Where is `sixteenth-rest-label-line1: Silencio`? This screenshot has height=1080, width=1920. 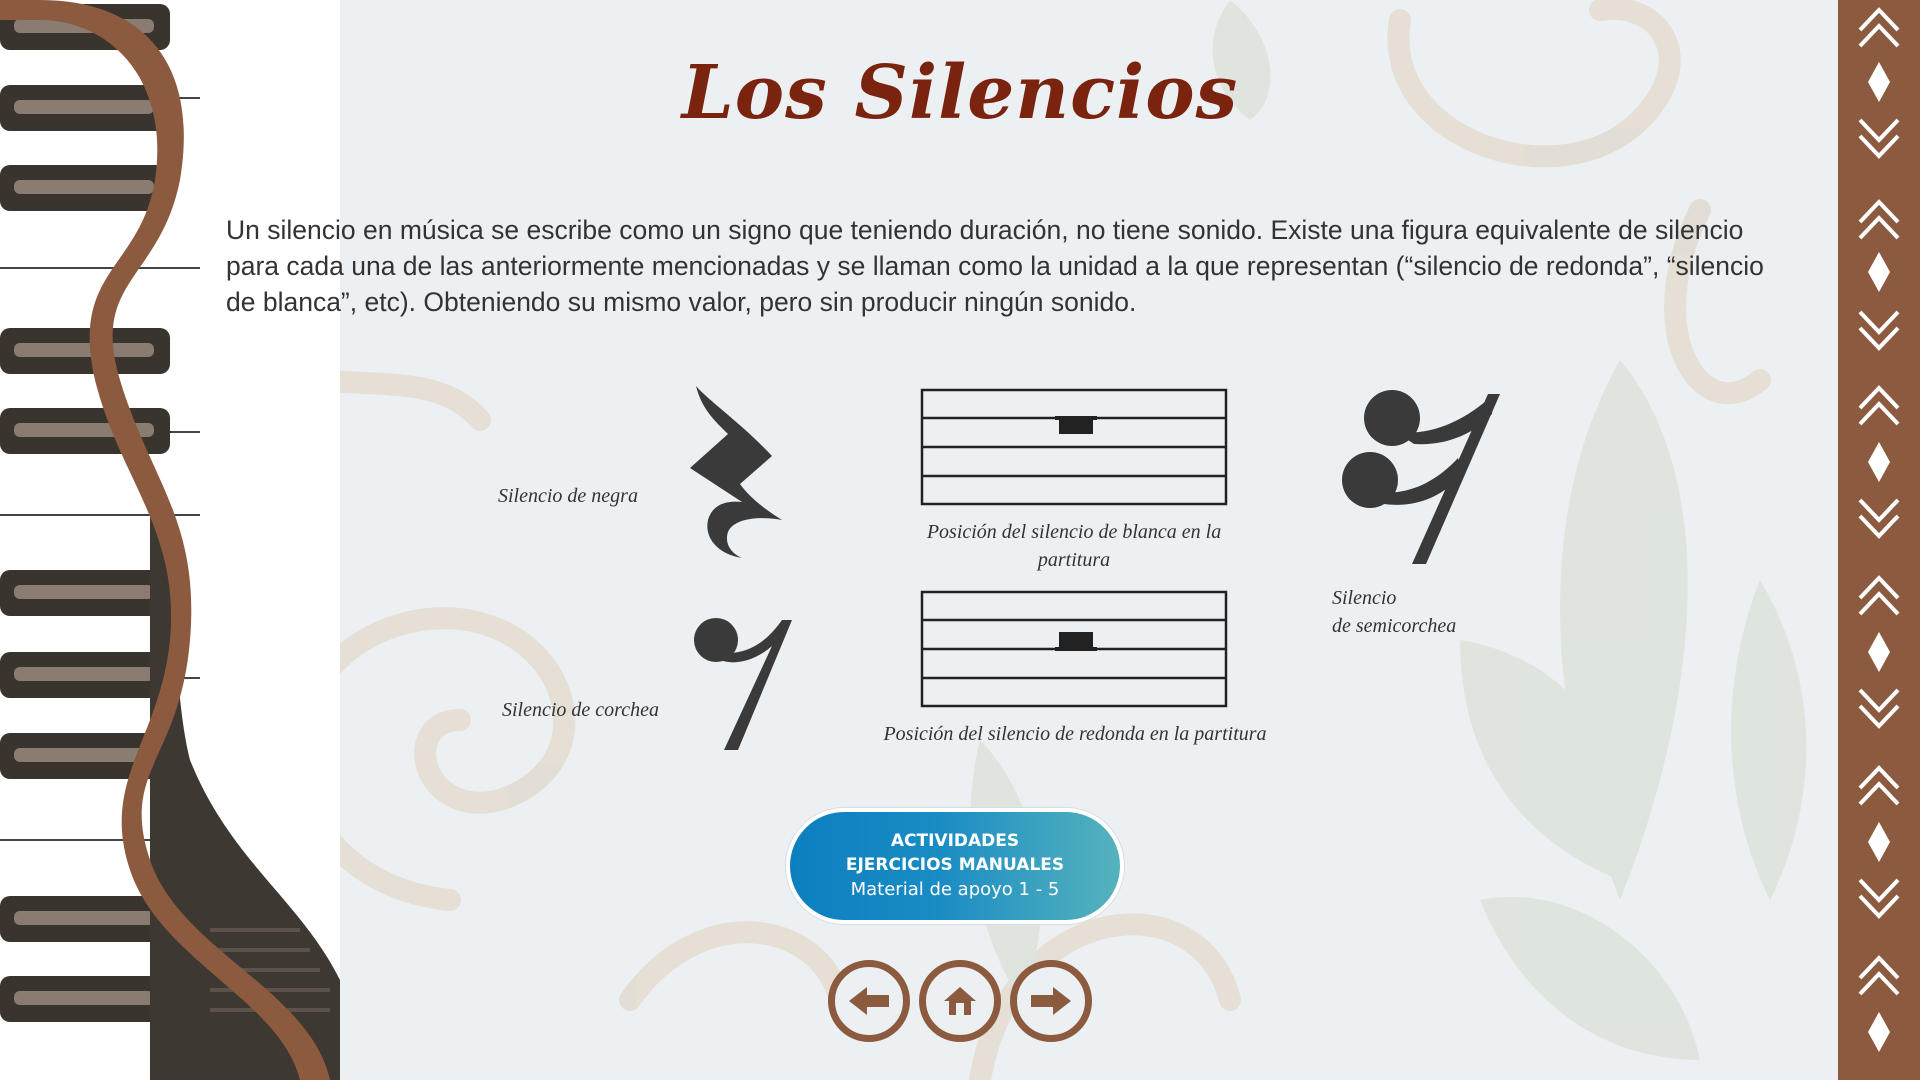
sixteenth-rest-label-line1: Silencio is located at coordinates (1364, 598).